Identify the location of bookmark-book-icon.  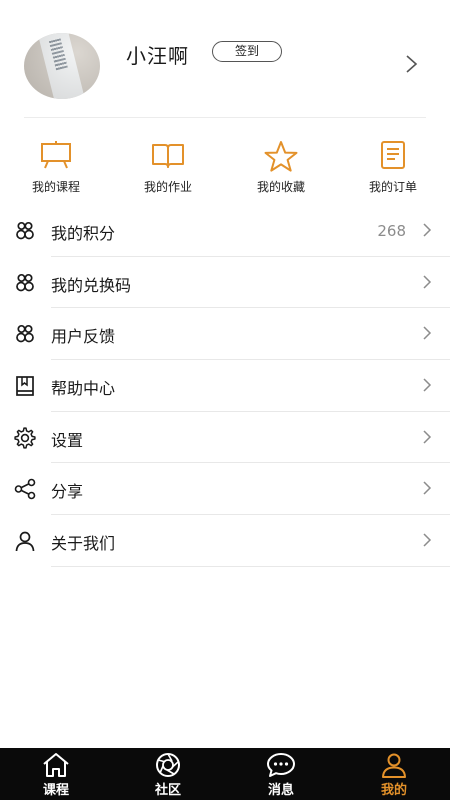
(25, 386).